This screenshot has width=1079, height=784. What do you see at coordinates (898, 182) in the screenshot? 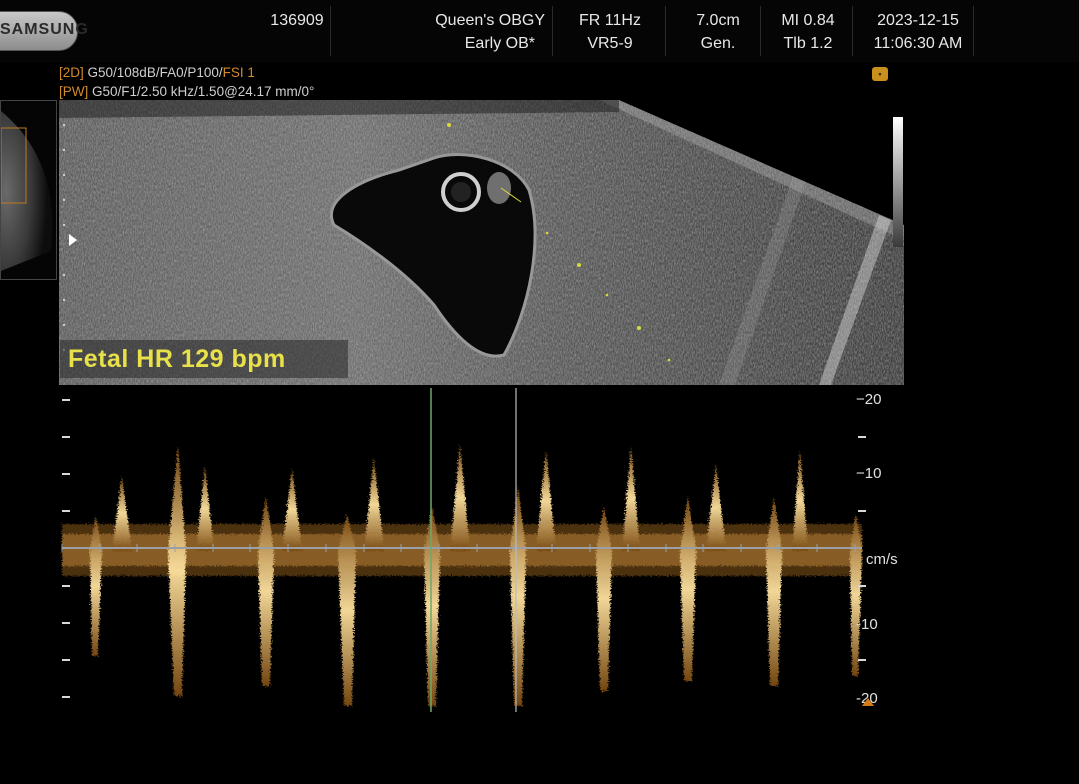
I see `gray-scale-bar` at bounding box center [898, 182].